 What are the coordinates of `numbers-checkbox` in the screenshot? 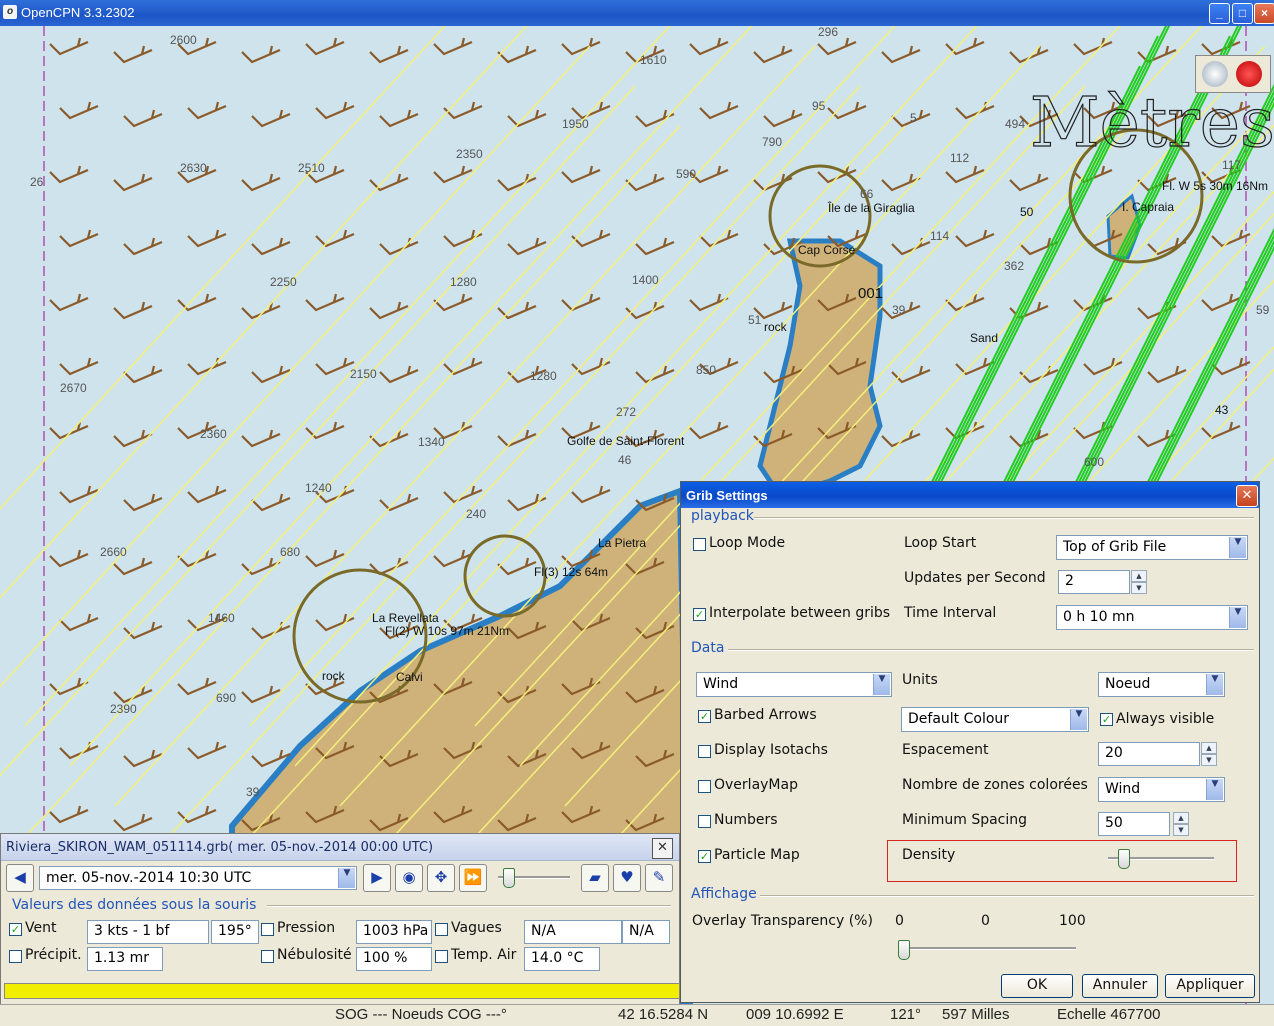 It's located at (704, 821).